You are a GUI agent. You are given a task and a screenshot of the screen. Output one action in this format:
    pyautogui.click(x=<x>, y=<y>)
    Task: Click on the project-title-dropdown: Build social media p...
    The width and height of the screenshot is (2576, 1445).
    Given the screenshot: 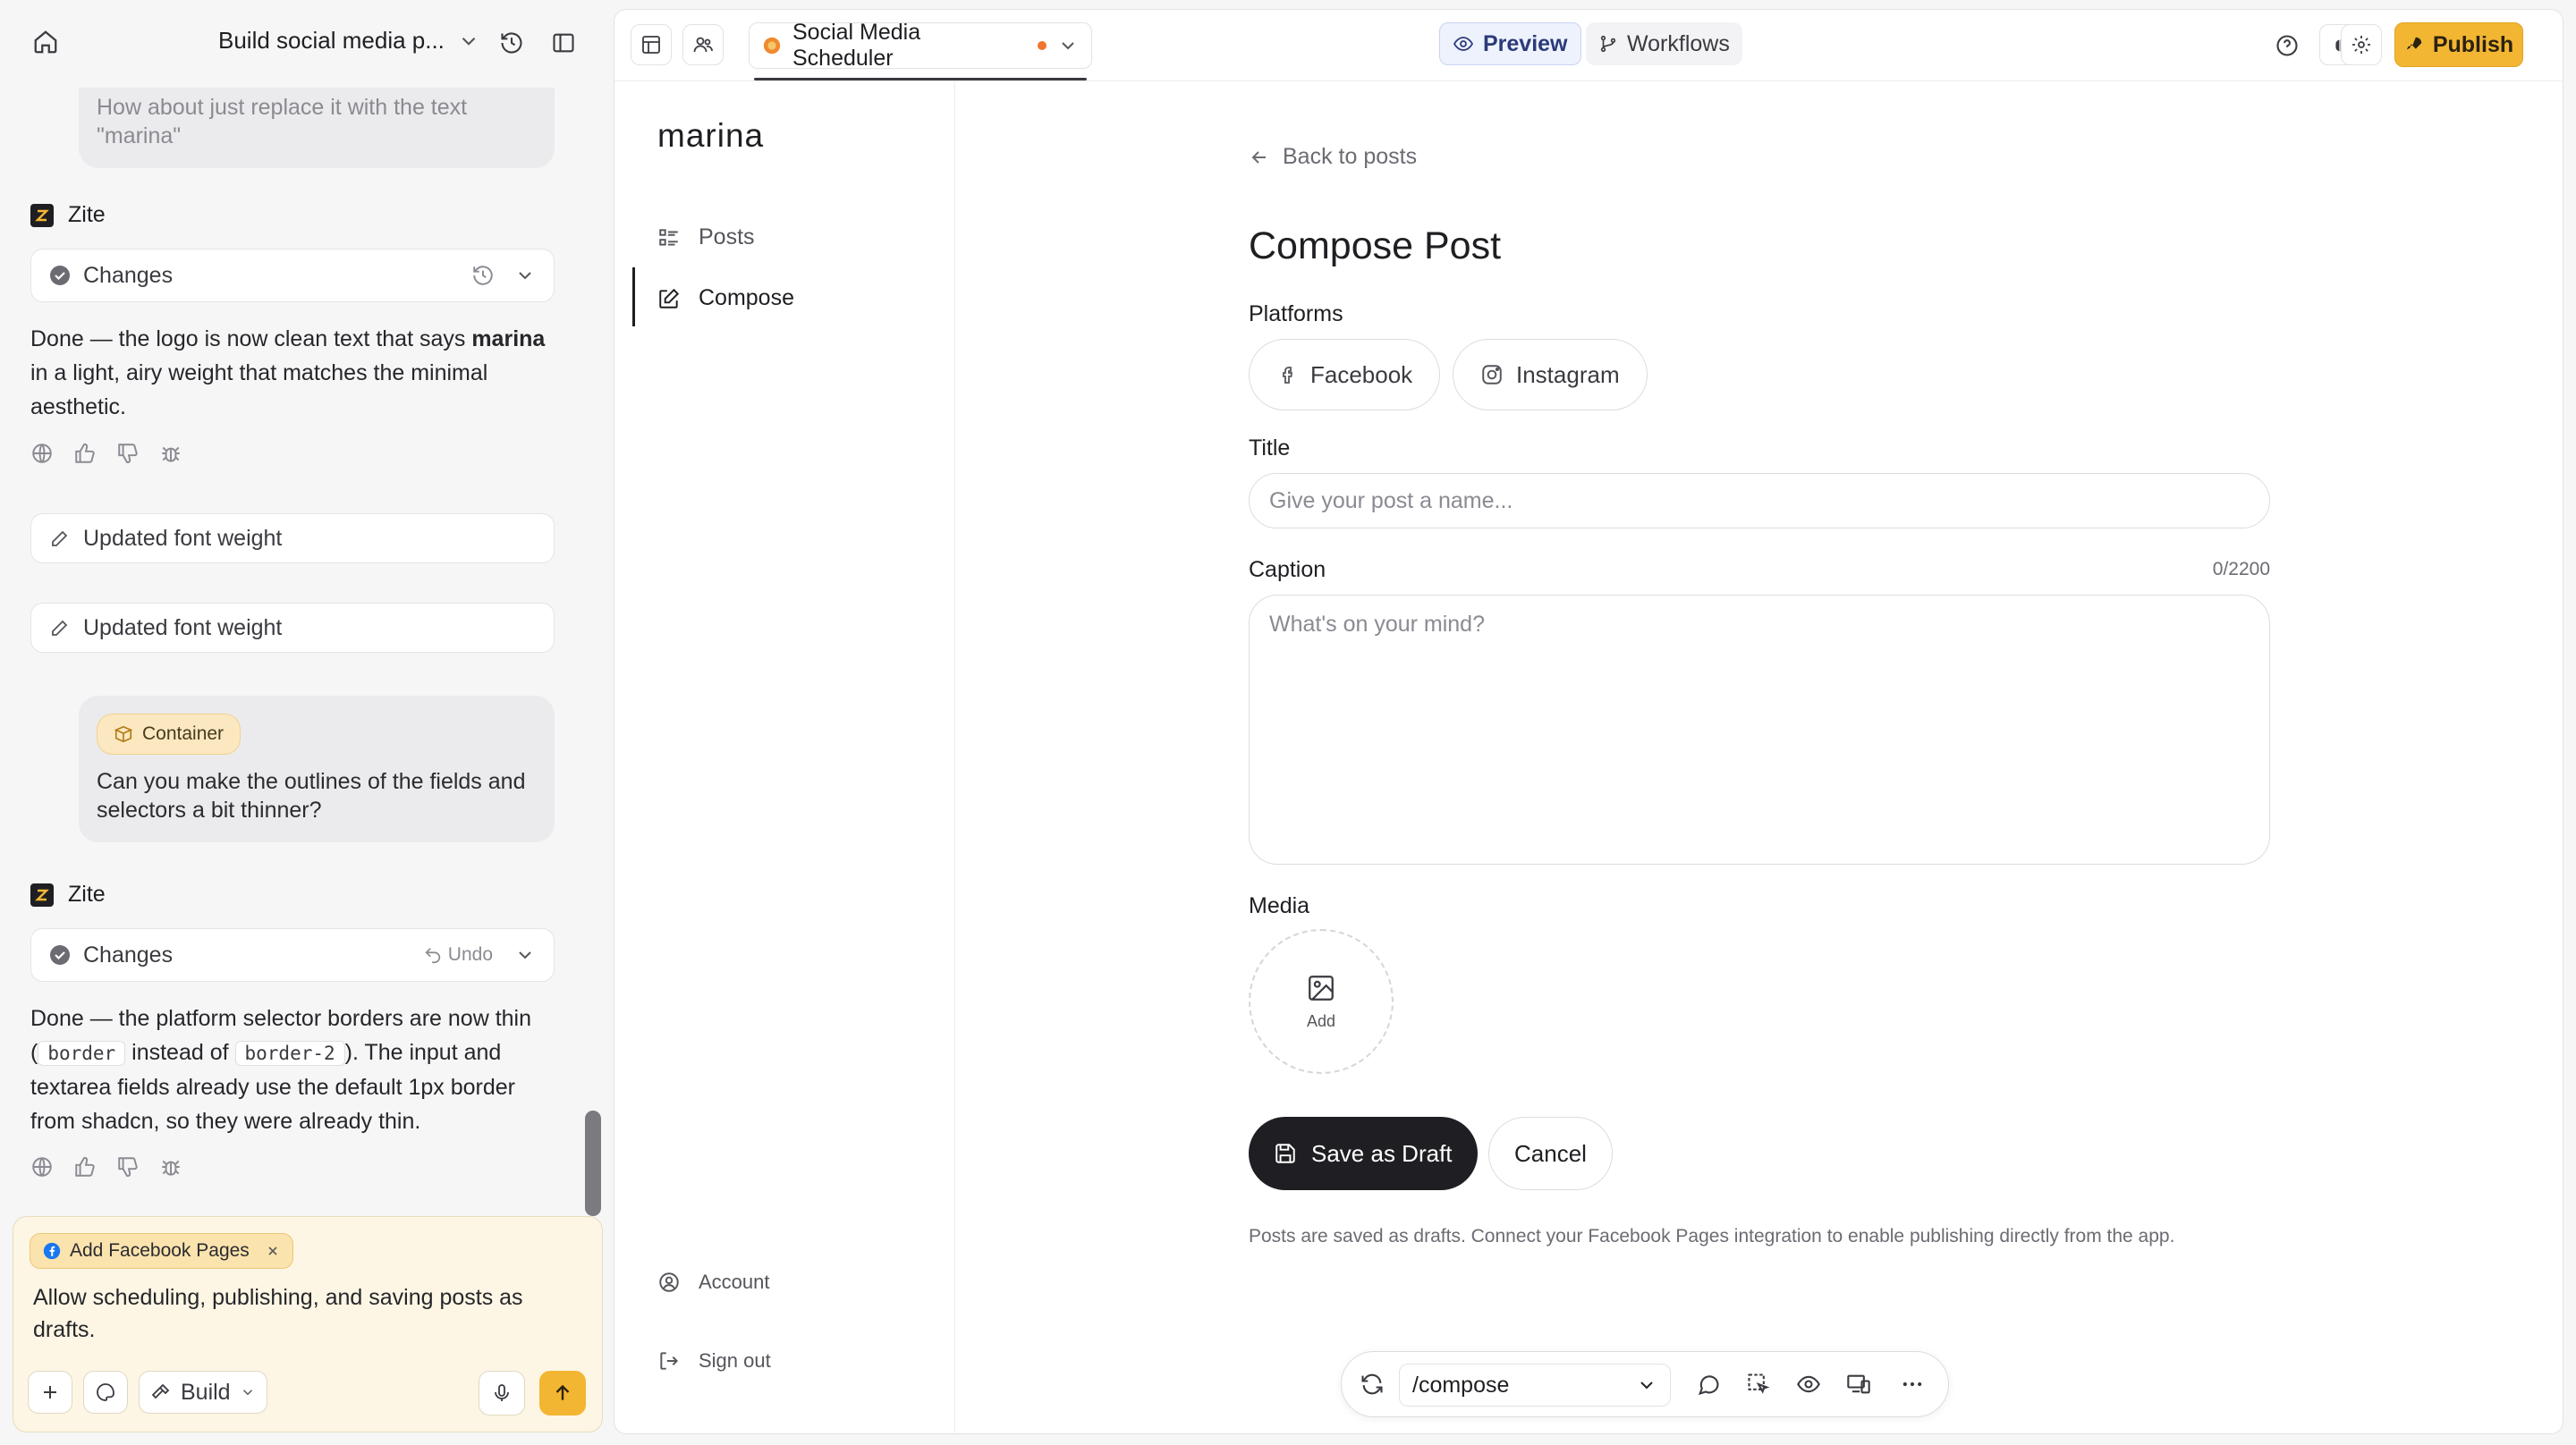 What is the action you would take?
    pyautogui.click(x=349, y=41)
    